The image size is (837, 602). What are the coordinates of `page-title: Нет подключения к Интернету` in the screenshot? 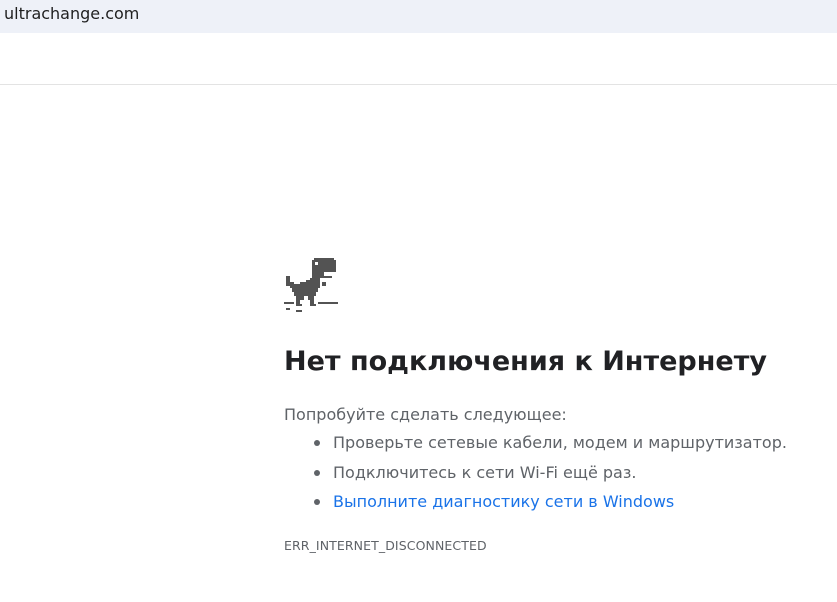 It's located at (525, 361).